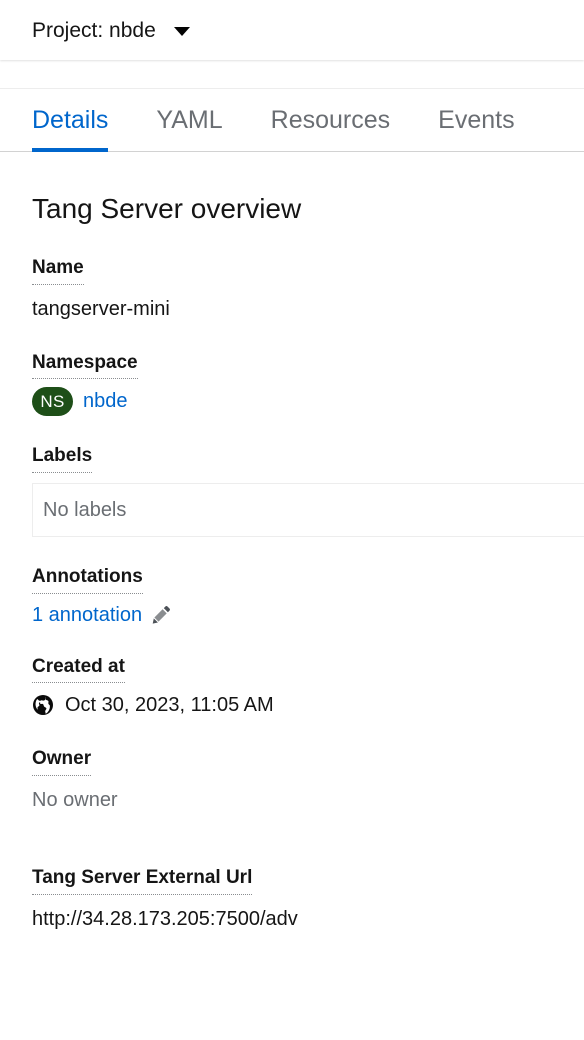  Describe the element at coordinates (62, 762) in the screenshot. I see `field-owner-label: Owner` at that location.